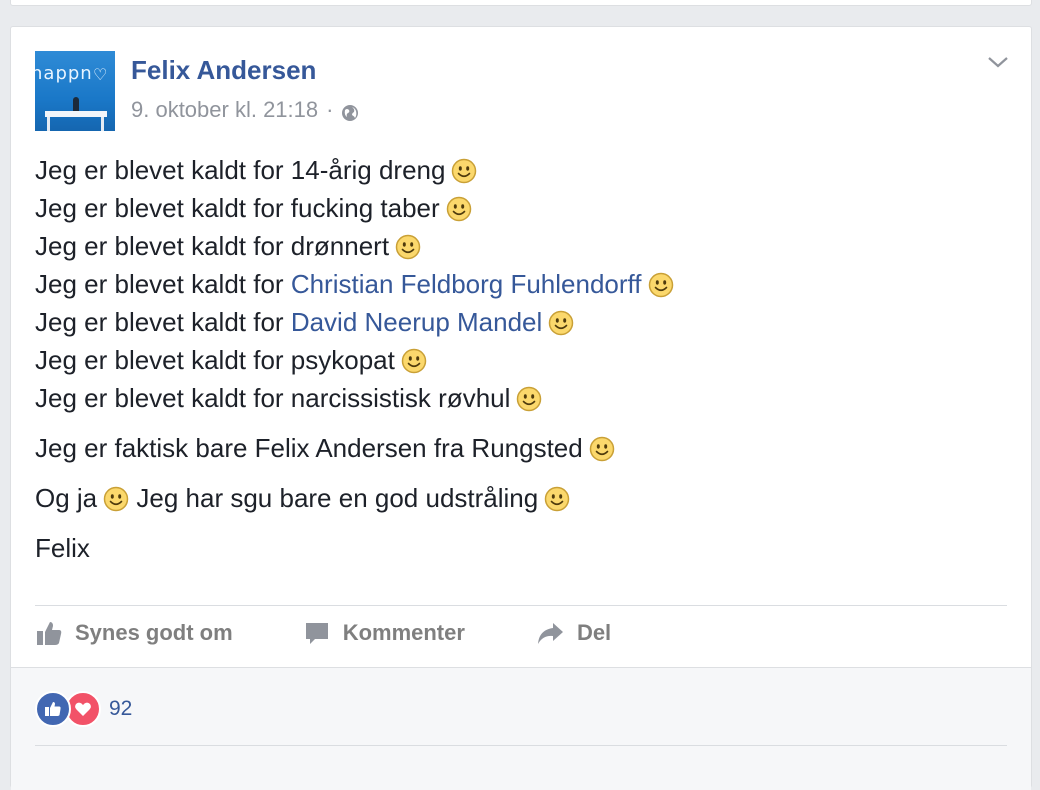  What do you see at coordinates (521, 3) in the screenshot?
I see `previous-post-card` at bounding box center [521, 3].